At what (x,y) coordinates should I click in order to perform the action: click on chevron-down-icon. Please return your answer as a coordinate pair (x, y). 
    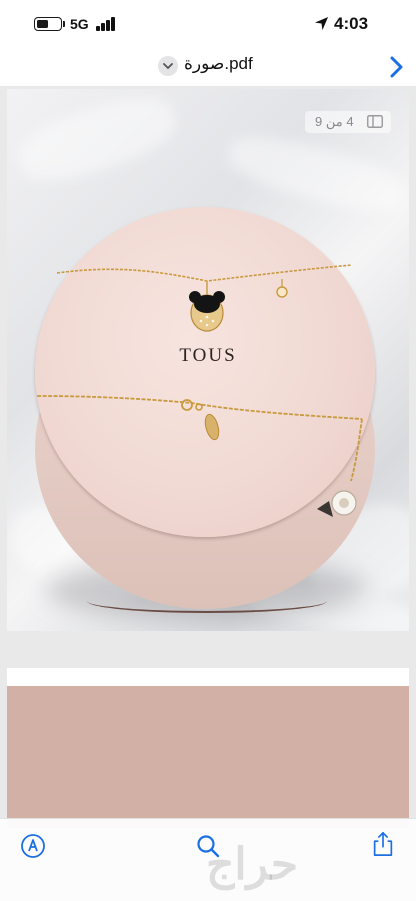
    Looking at the image, I should click on (168, 66).